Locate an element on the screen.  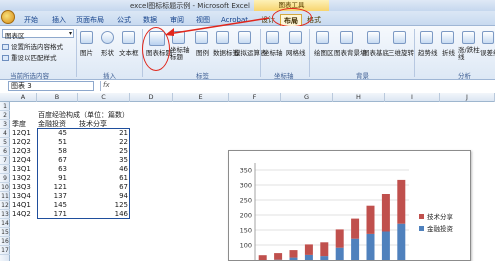
error-bars-icon is located at coordinates (488, 37).